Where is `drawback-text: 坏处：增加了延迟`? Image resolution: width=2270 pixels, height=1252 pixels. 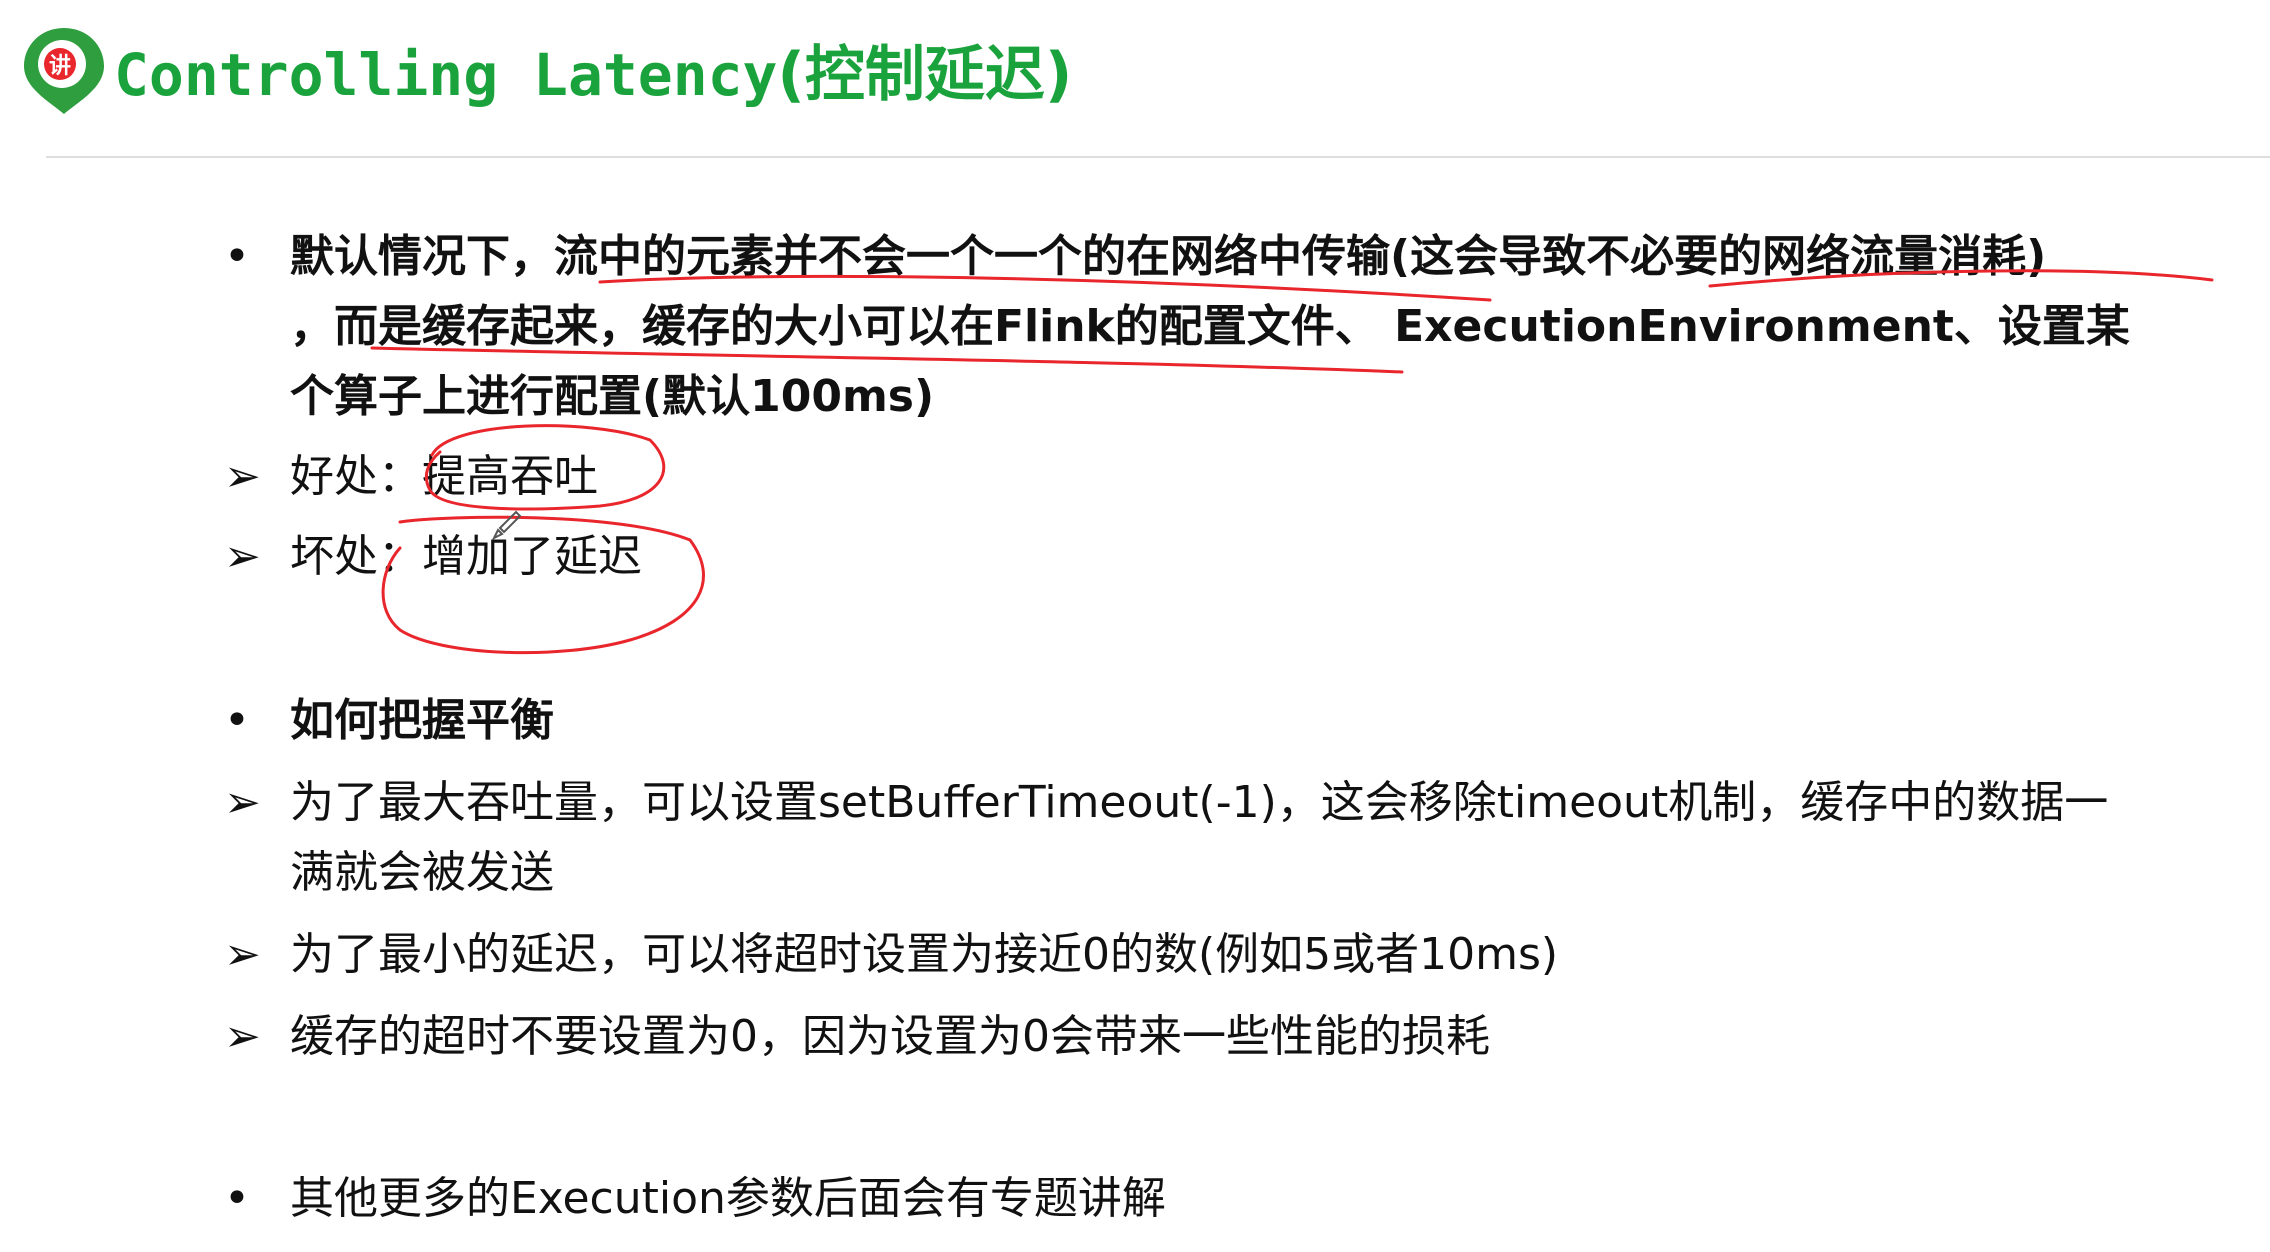
drawback-text: 坏处：增加了延迟 is located at coordinates (466, 556).